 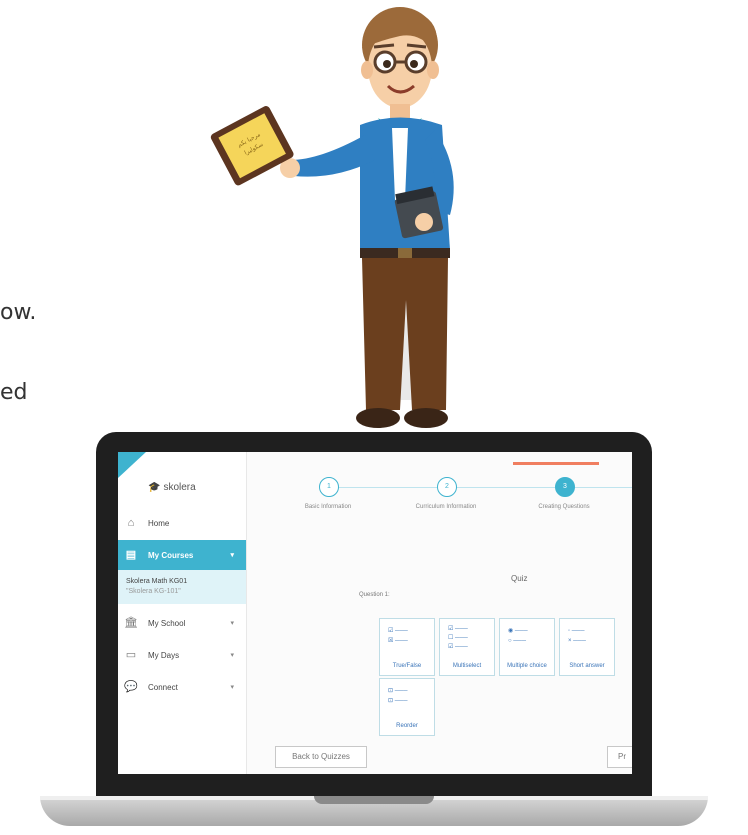 What do you see at coordinates (131, 523) in the screenshot?
I see `home-icon: ⌂` at bounding box center [131, 523].